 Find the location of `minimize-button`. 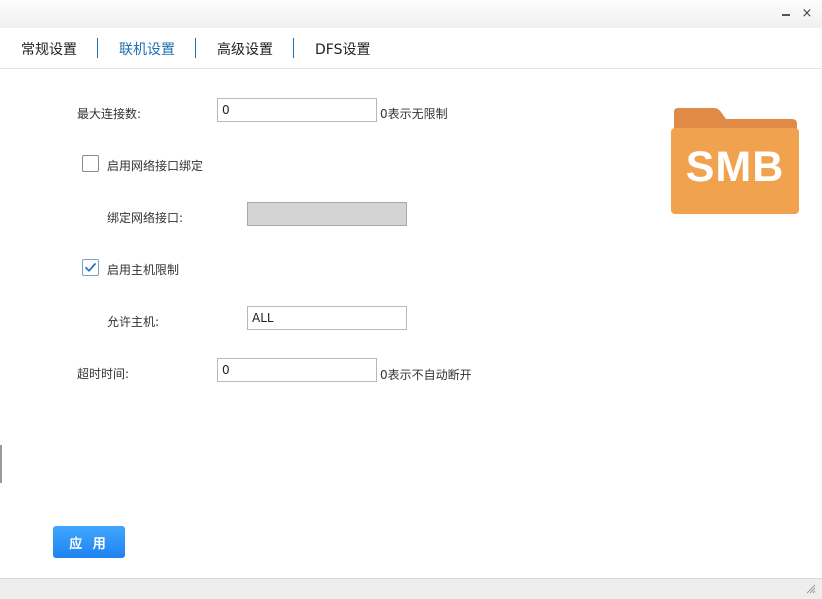

minimize-button is located at coordinates (786, 13).